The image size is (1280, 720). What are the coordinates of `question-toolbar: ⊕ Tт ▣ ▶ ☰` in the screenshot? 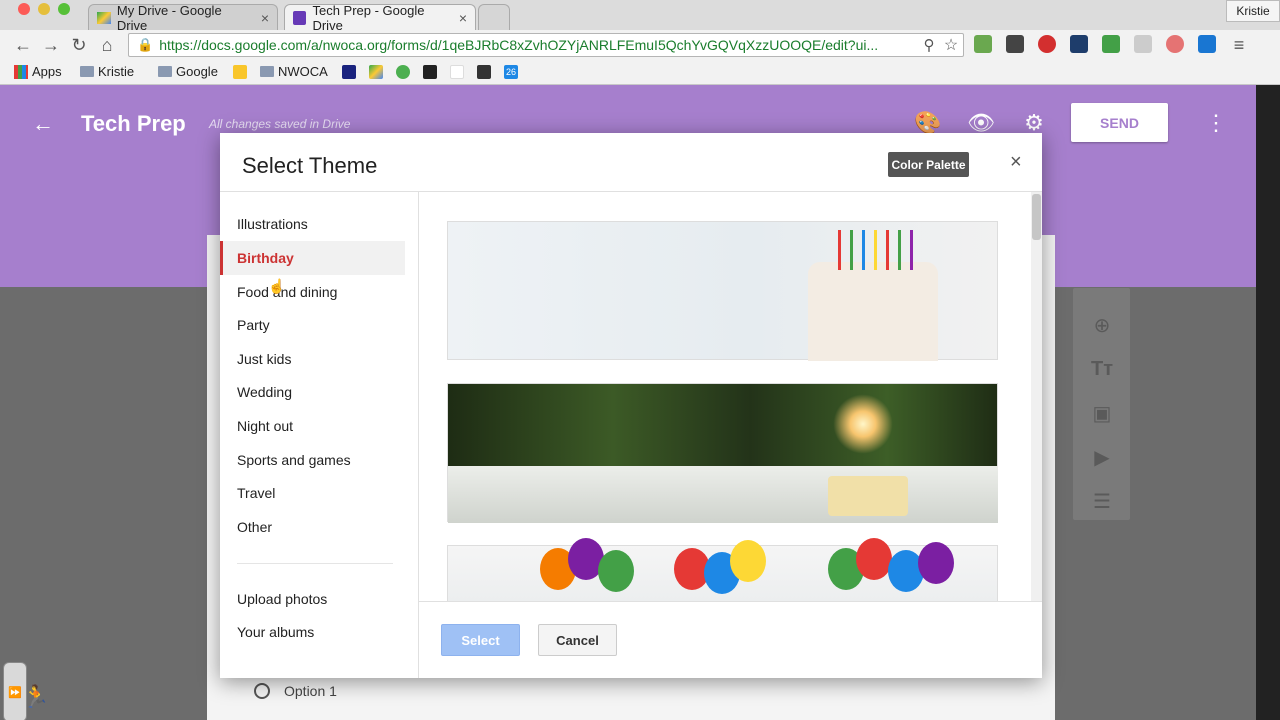 It's located at (1101, 404).